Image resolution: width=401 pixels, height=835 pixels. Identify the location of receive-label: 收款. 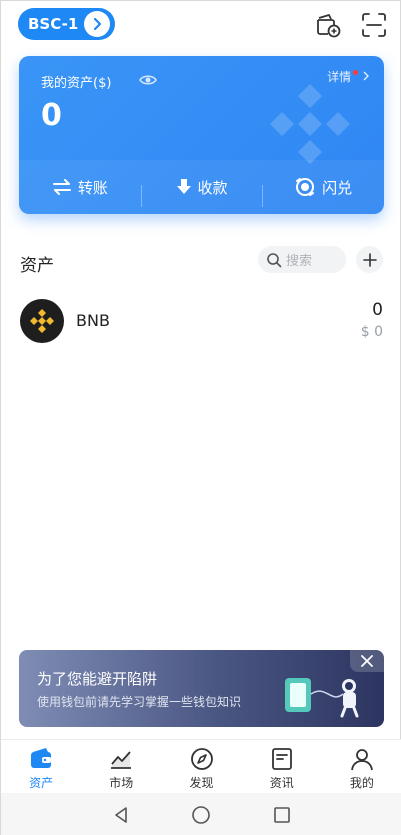
(212, 187).